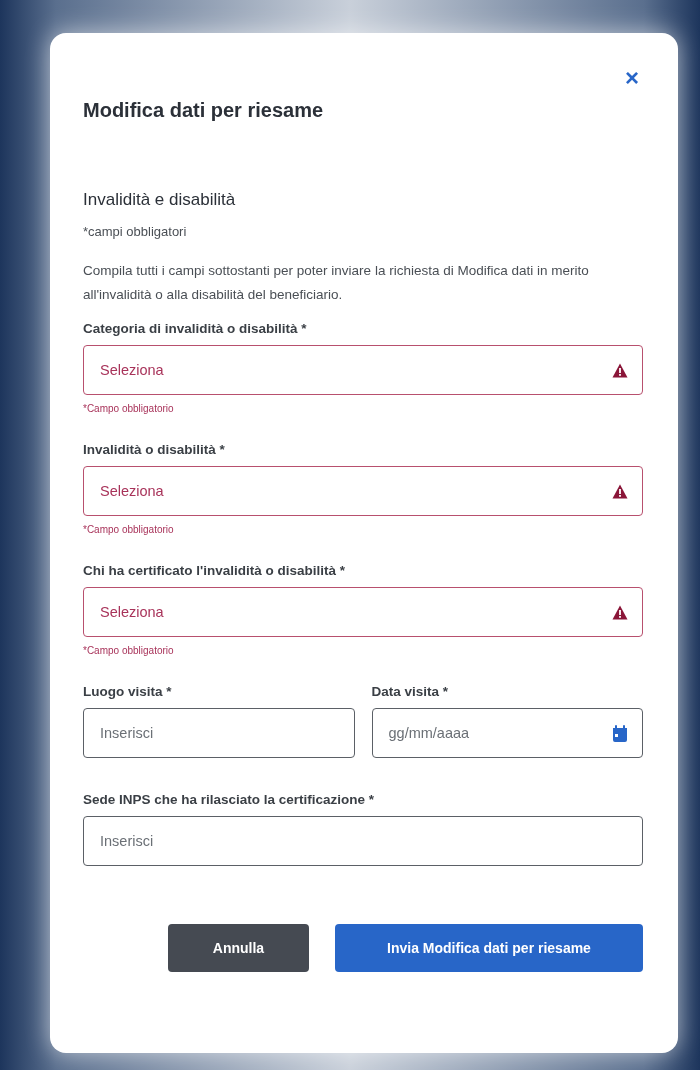 Image resolution: width=700 pixels, height=1070 pixels. What do you see at coordinates (489, 948) in the screenshot?
I see `submit-button: Invia Modifica dati per riesame` at bounding box center [489, 948].